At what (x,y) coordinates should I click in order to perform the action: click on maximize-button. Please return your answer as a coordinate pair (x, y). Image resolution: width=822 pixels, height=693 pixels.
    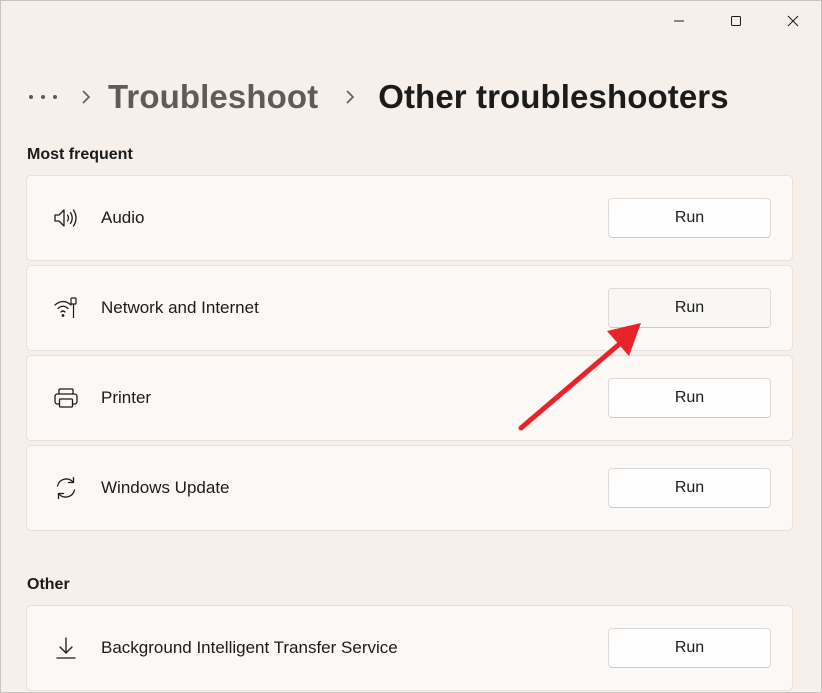
    Looking at the image, I should click on (735, 21).